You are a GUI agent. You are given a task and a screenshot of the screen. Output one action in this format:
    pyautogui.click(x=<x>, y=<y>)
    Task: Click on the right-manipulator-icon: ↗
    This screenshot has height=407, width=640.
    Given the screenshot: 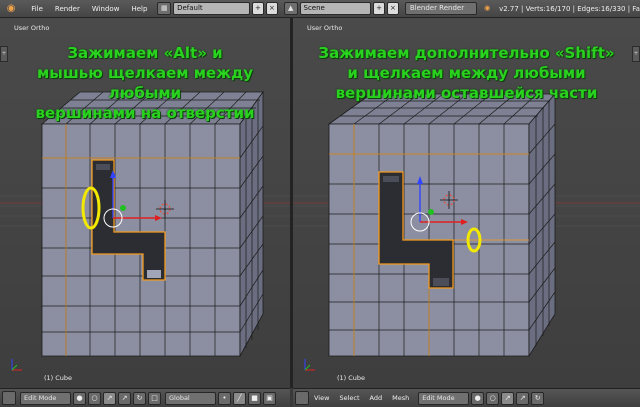 What is the action you would take?
    pyautogui.click(x=508, y=398)
    